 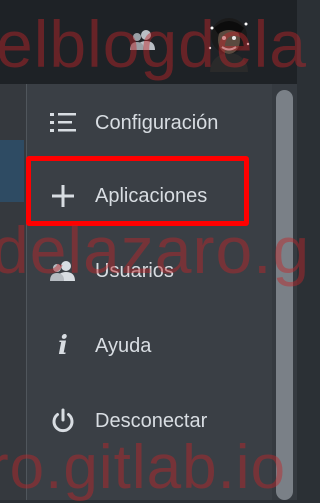 What do you see at coordinates (134, 270) in the screenshot?
I see `menu-item-label: Usuarios` at bounding box center [134, 270].